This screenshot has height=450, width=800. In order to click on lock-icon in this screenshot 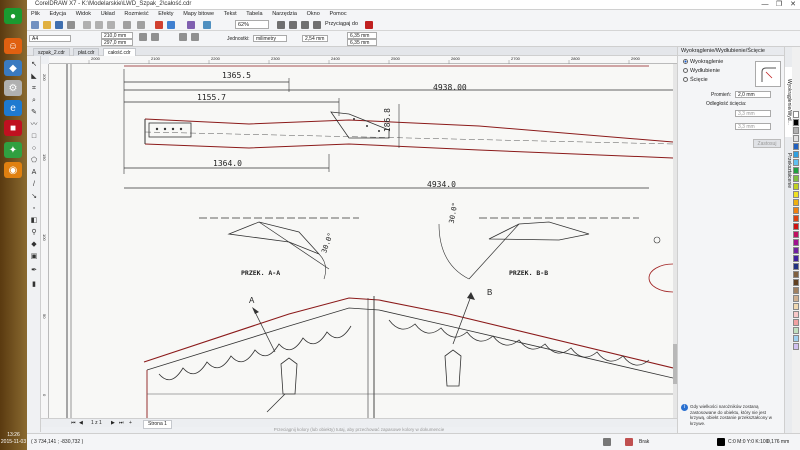, I will do `click(607, 442)`.